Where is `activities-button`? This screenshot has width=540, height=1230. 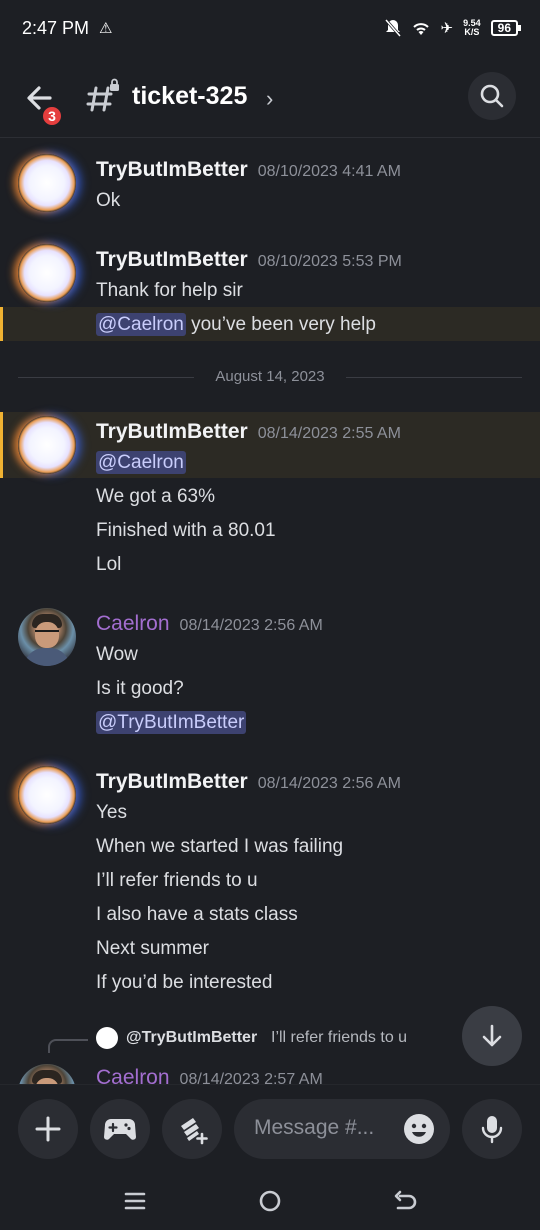 activities-button is located at coordinates (120, 1129).